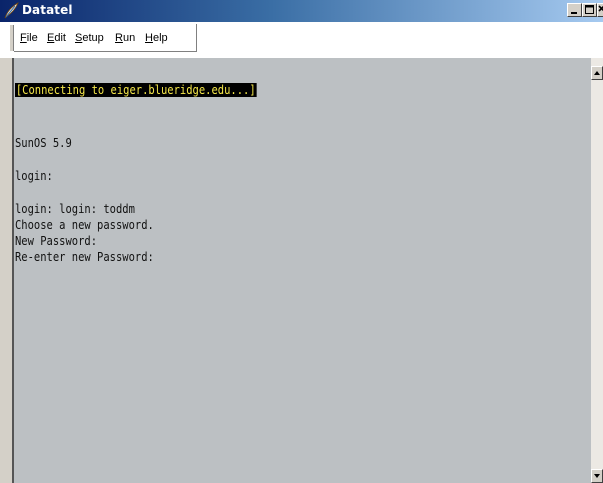  What do you see at coordinates (34, 176) in the screenshot?
I see `terminal-line: login:` at bounding box center [34, 176].